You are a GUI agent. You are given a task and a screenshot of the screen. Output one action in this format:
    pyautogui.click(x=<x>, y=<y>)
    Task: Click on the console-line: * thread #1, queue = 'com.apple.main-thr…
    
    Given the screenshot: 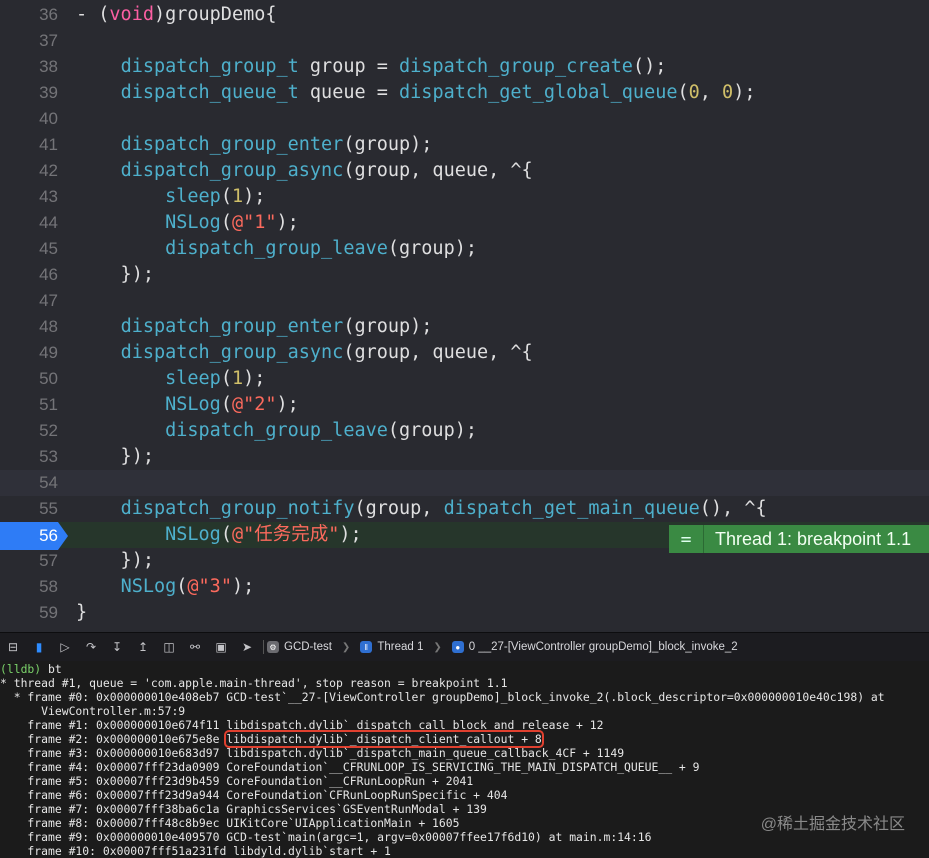 What is the action you would take?
    pyautogui.click(x=254, y=683)
    